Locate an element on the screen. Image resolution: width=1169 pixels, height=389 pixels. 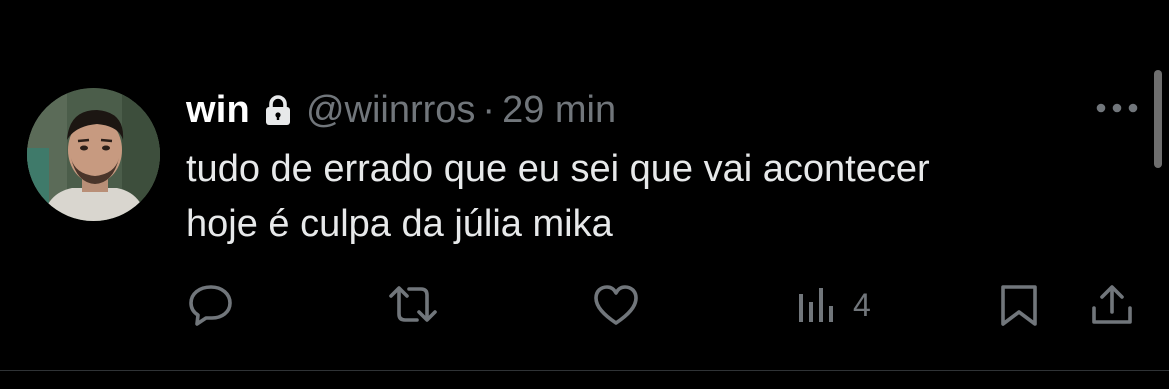
retweet-button is located at coordinates (413, 305).